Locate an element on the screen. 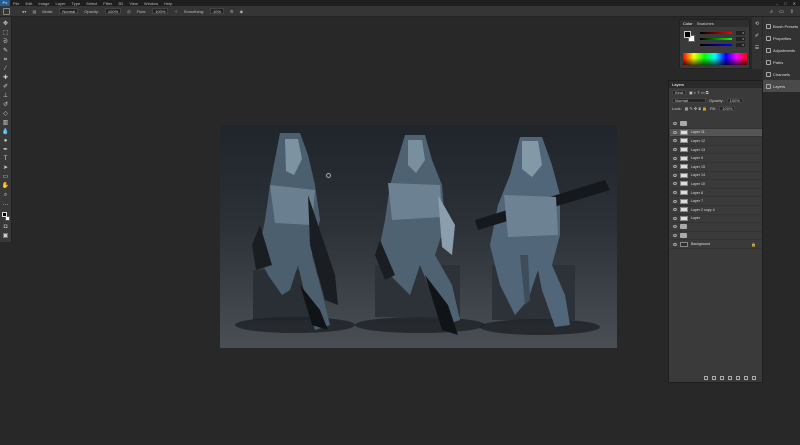  history-icon: ⟲ is located at coordinates (757, 24).